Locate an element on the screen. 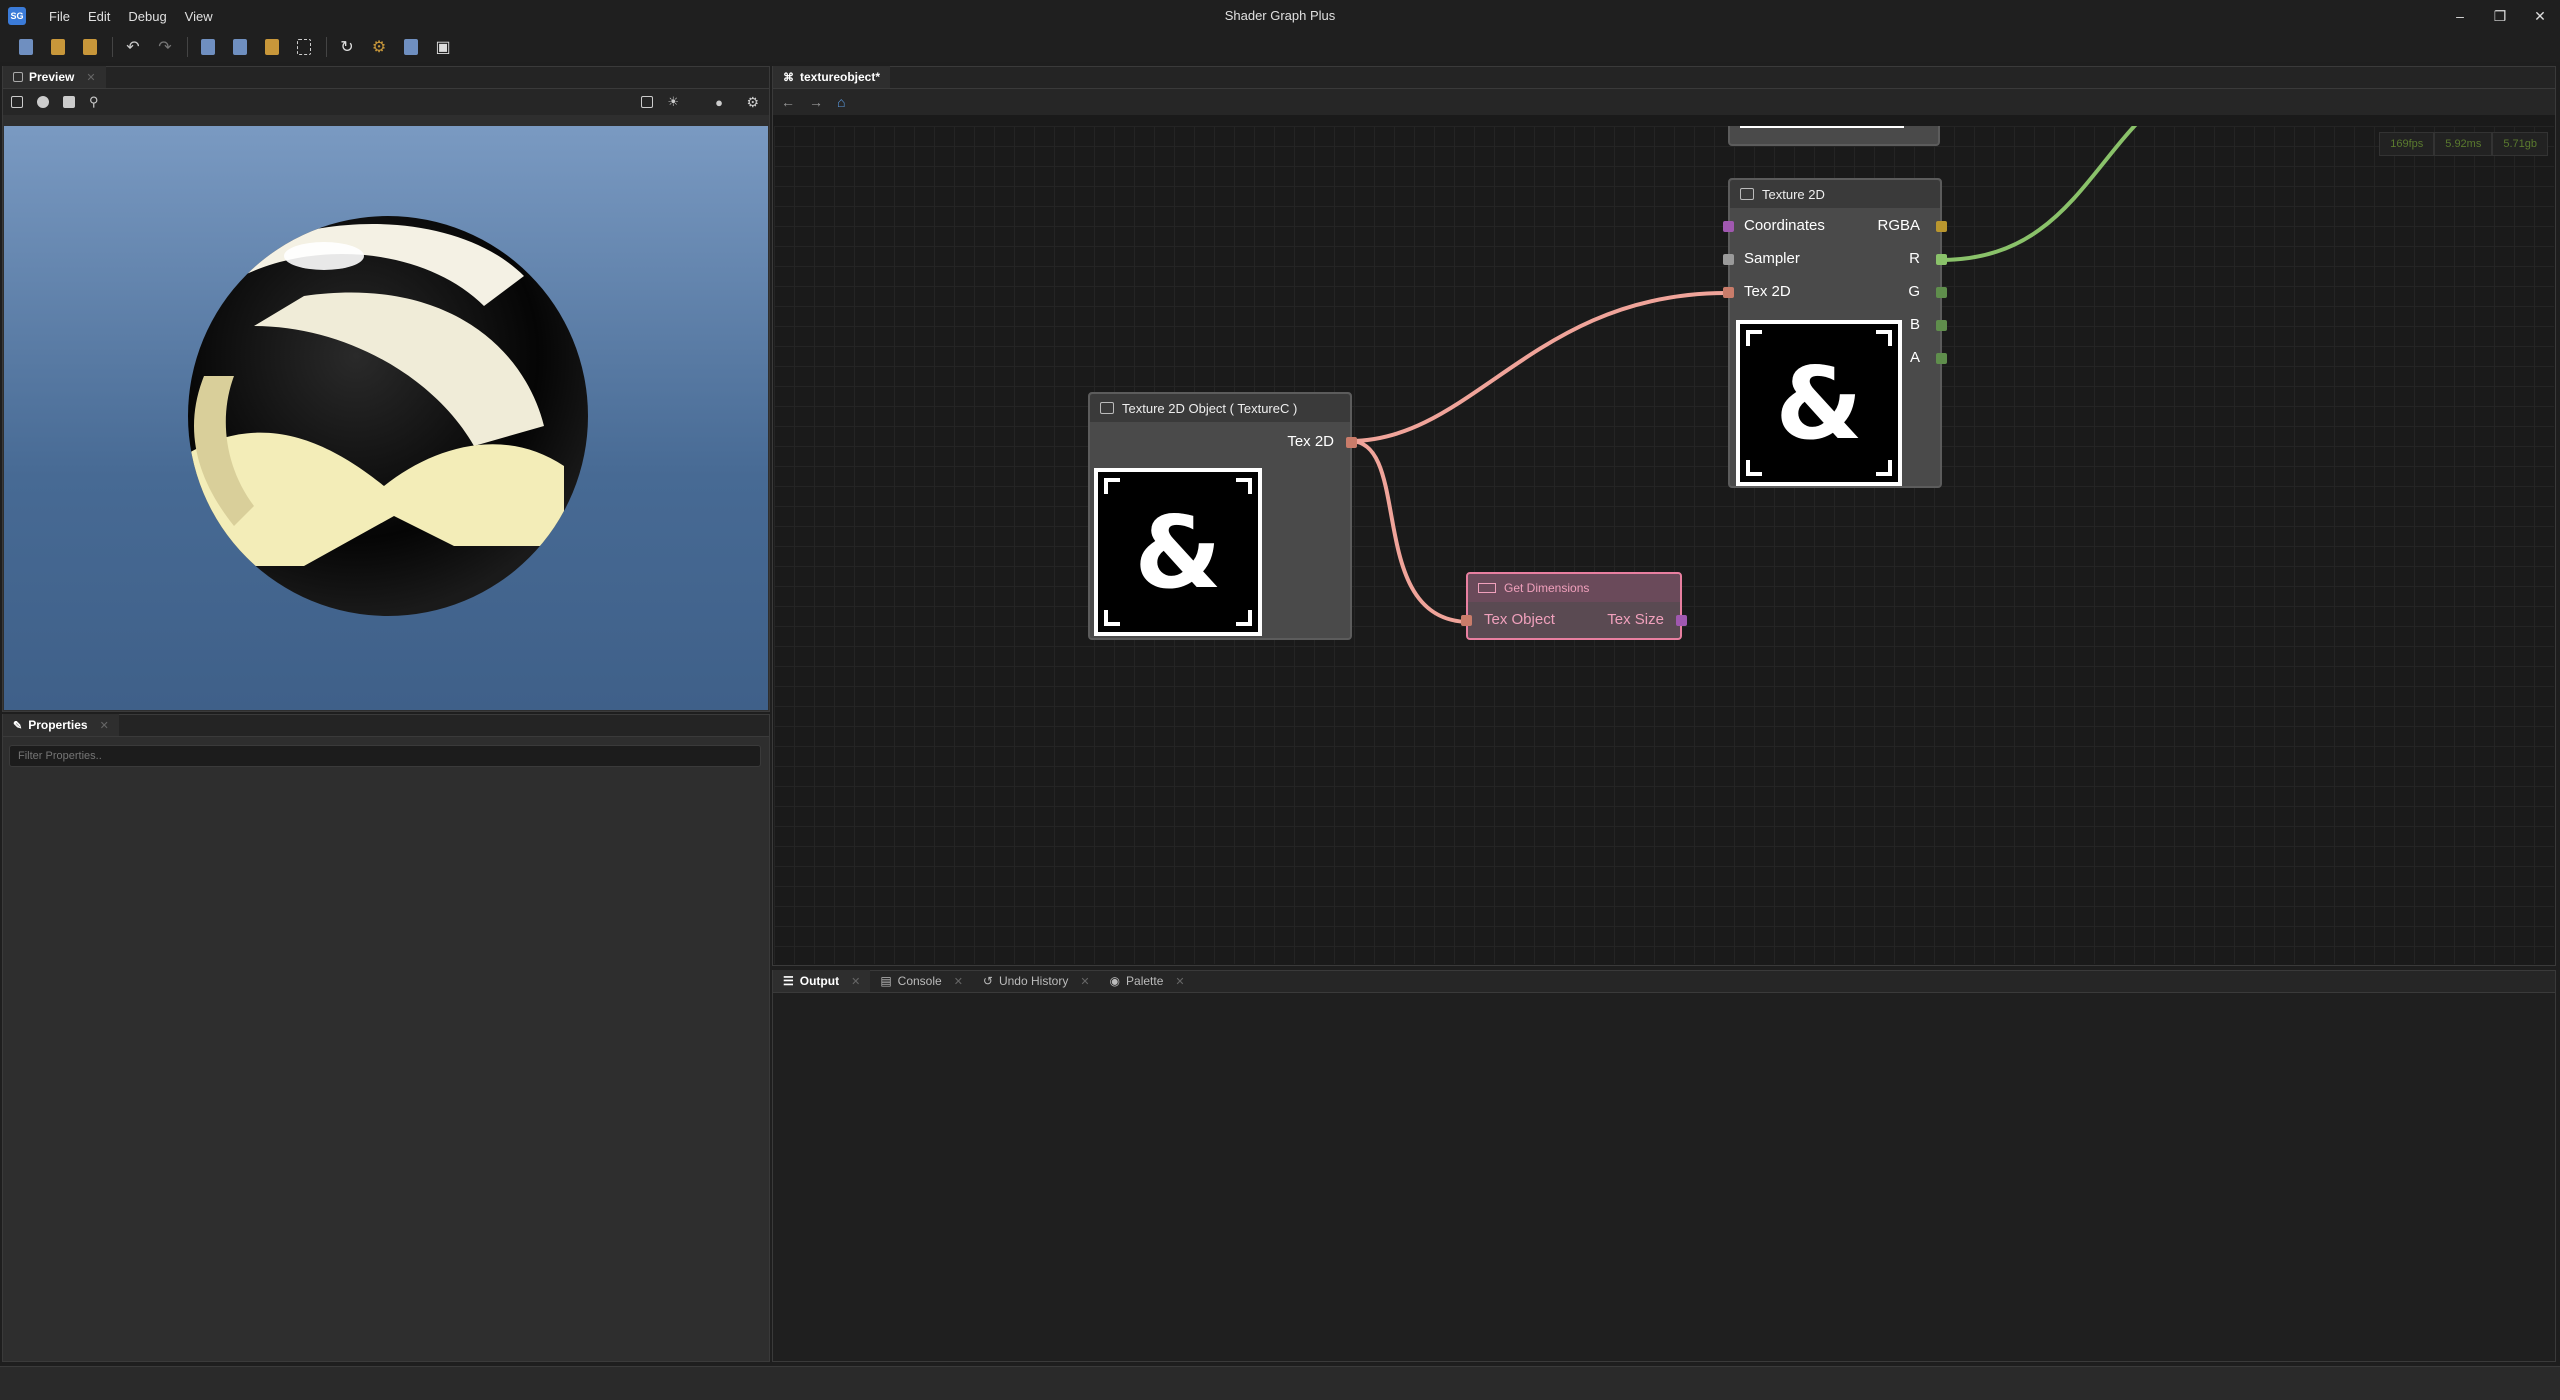 The width and height of the screenshot is (2560, 1400). tab-palette: ◉ Palette ✕ is located at coordinates (1147, 981).